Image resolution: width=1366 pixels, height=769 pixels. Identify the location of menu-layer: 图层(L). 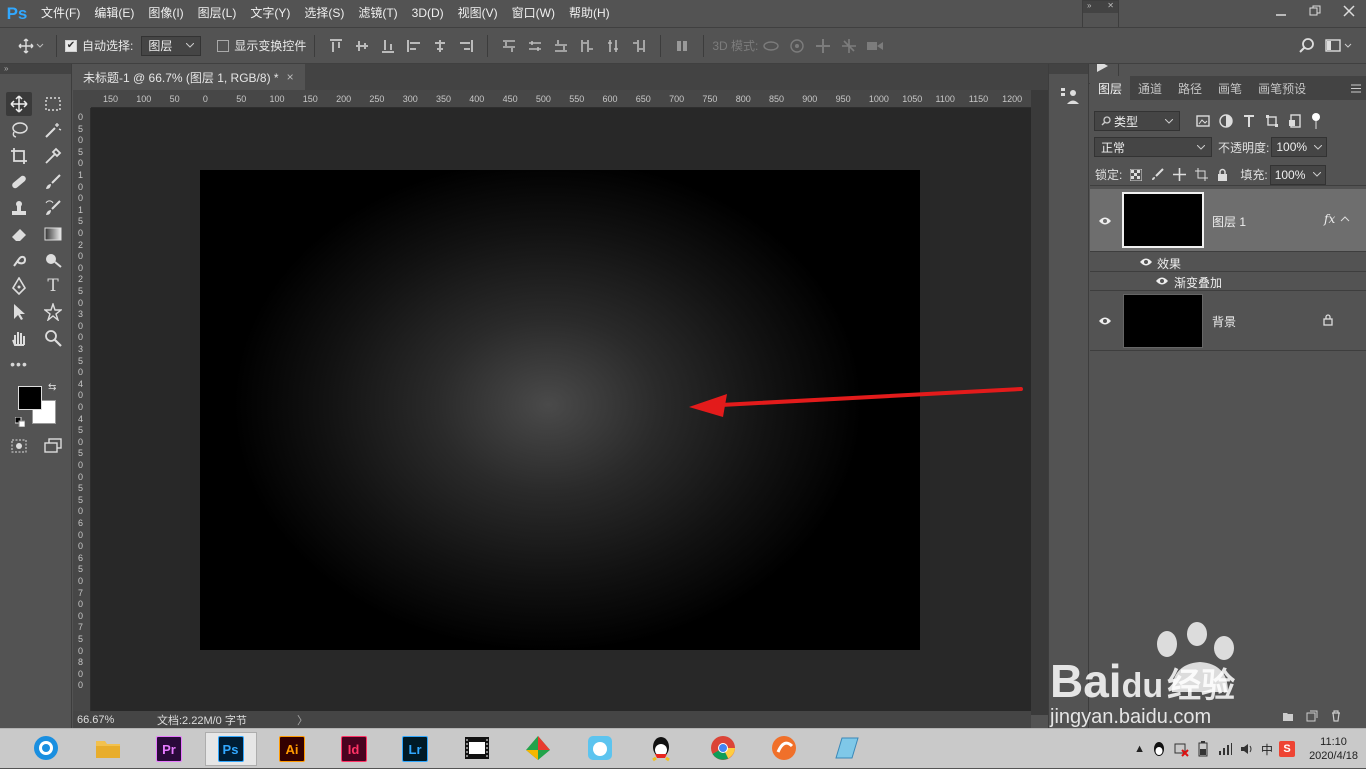
(217, 13).